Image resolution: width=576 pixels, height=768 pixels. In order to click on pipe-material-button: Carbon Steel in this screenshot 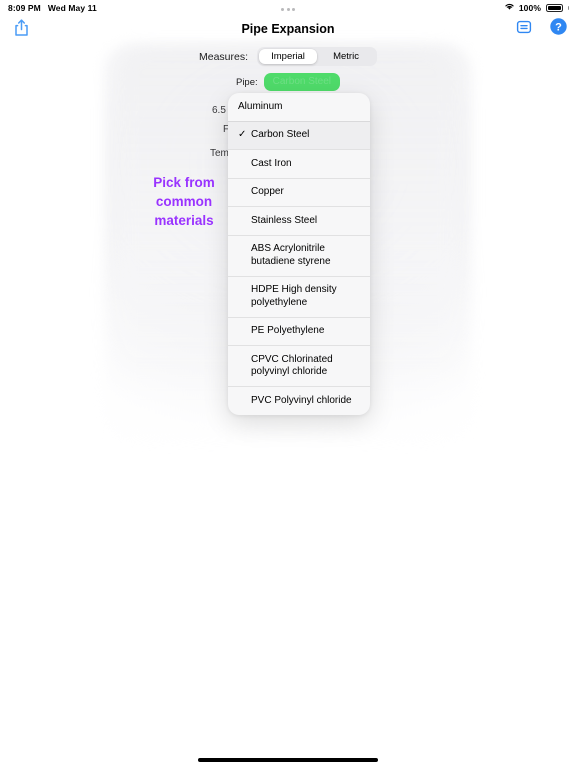, I will do `click(302, 82)`.